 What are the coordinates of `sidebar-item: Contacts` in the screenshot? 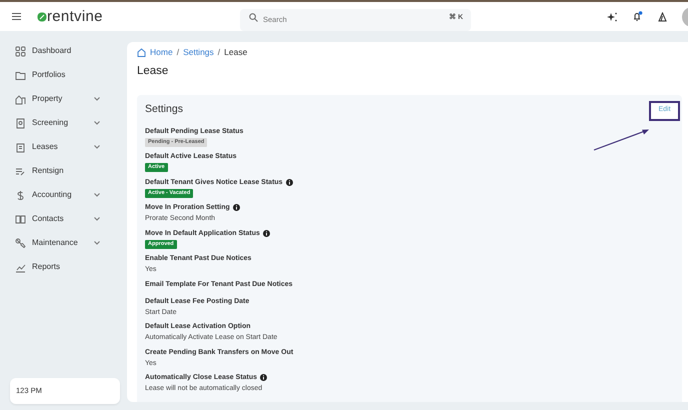 It's located at (65, 219).